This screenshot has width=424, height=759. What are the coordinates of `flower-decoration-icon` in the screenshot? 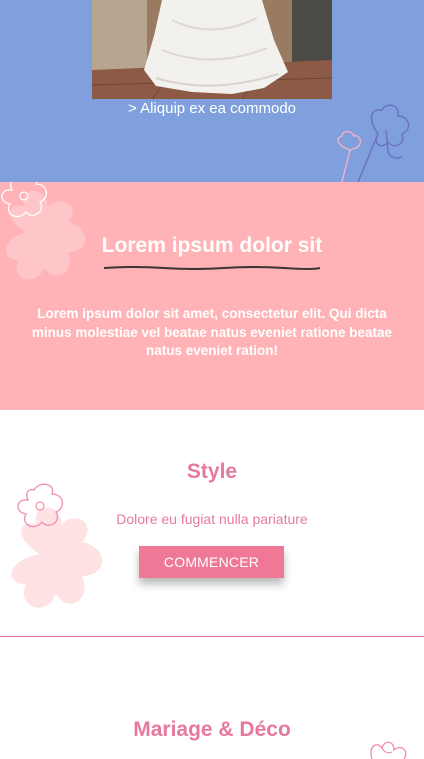 It's located at (57, 545).